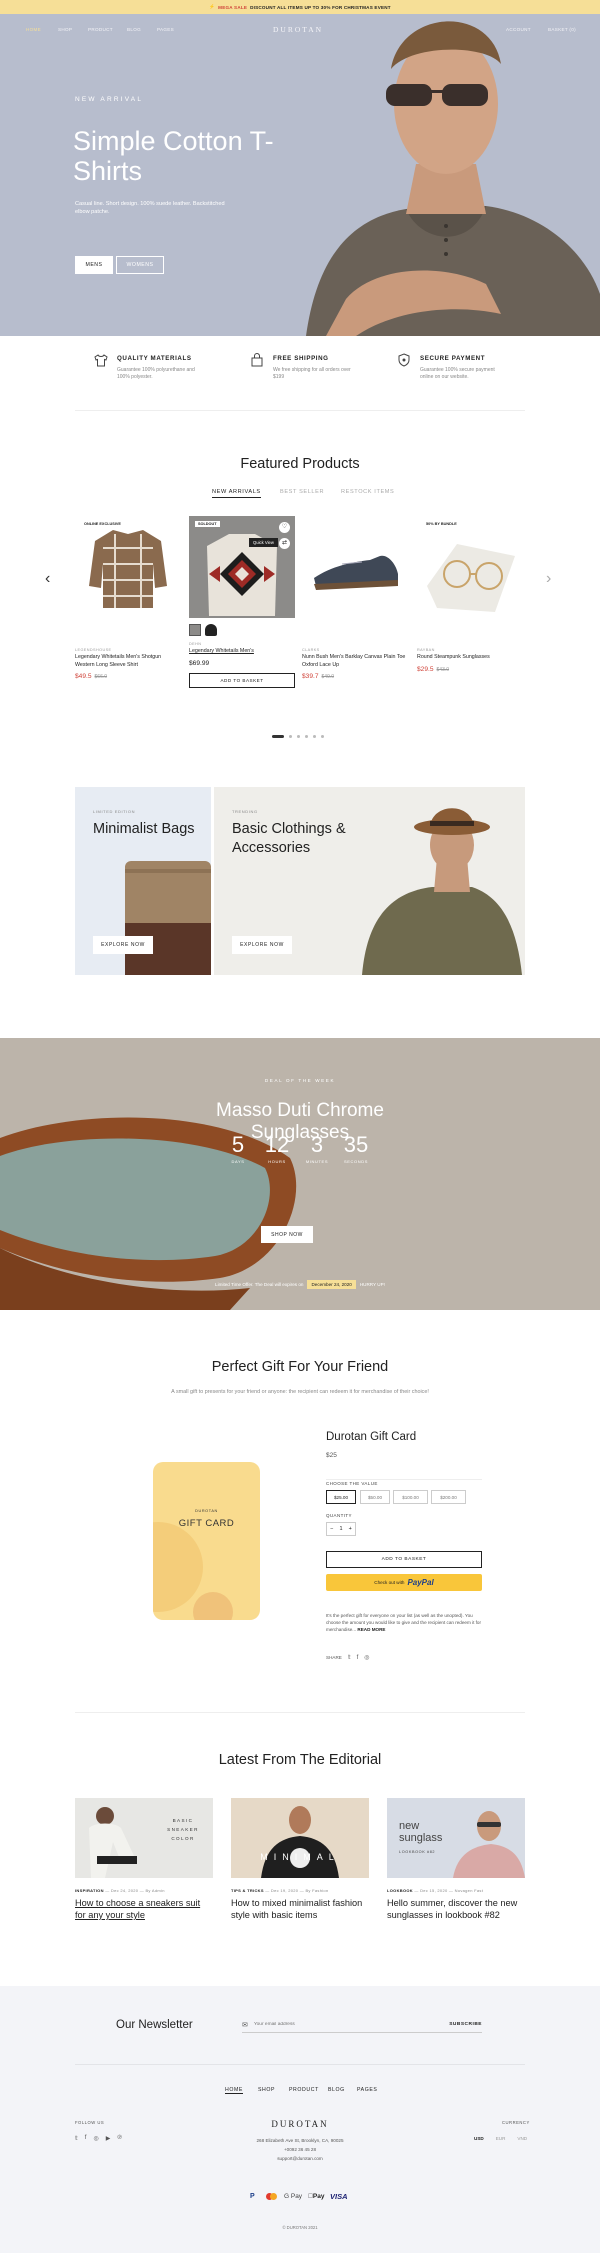 The height and width of the screenshot is (2253, 600). What do you see at coordinates (128, 567) in the screenshot?
I see `product-image: ONLINE EXCLUSIVE` at bounding box center [128, 567].